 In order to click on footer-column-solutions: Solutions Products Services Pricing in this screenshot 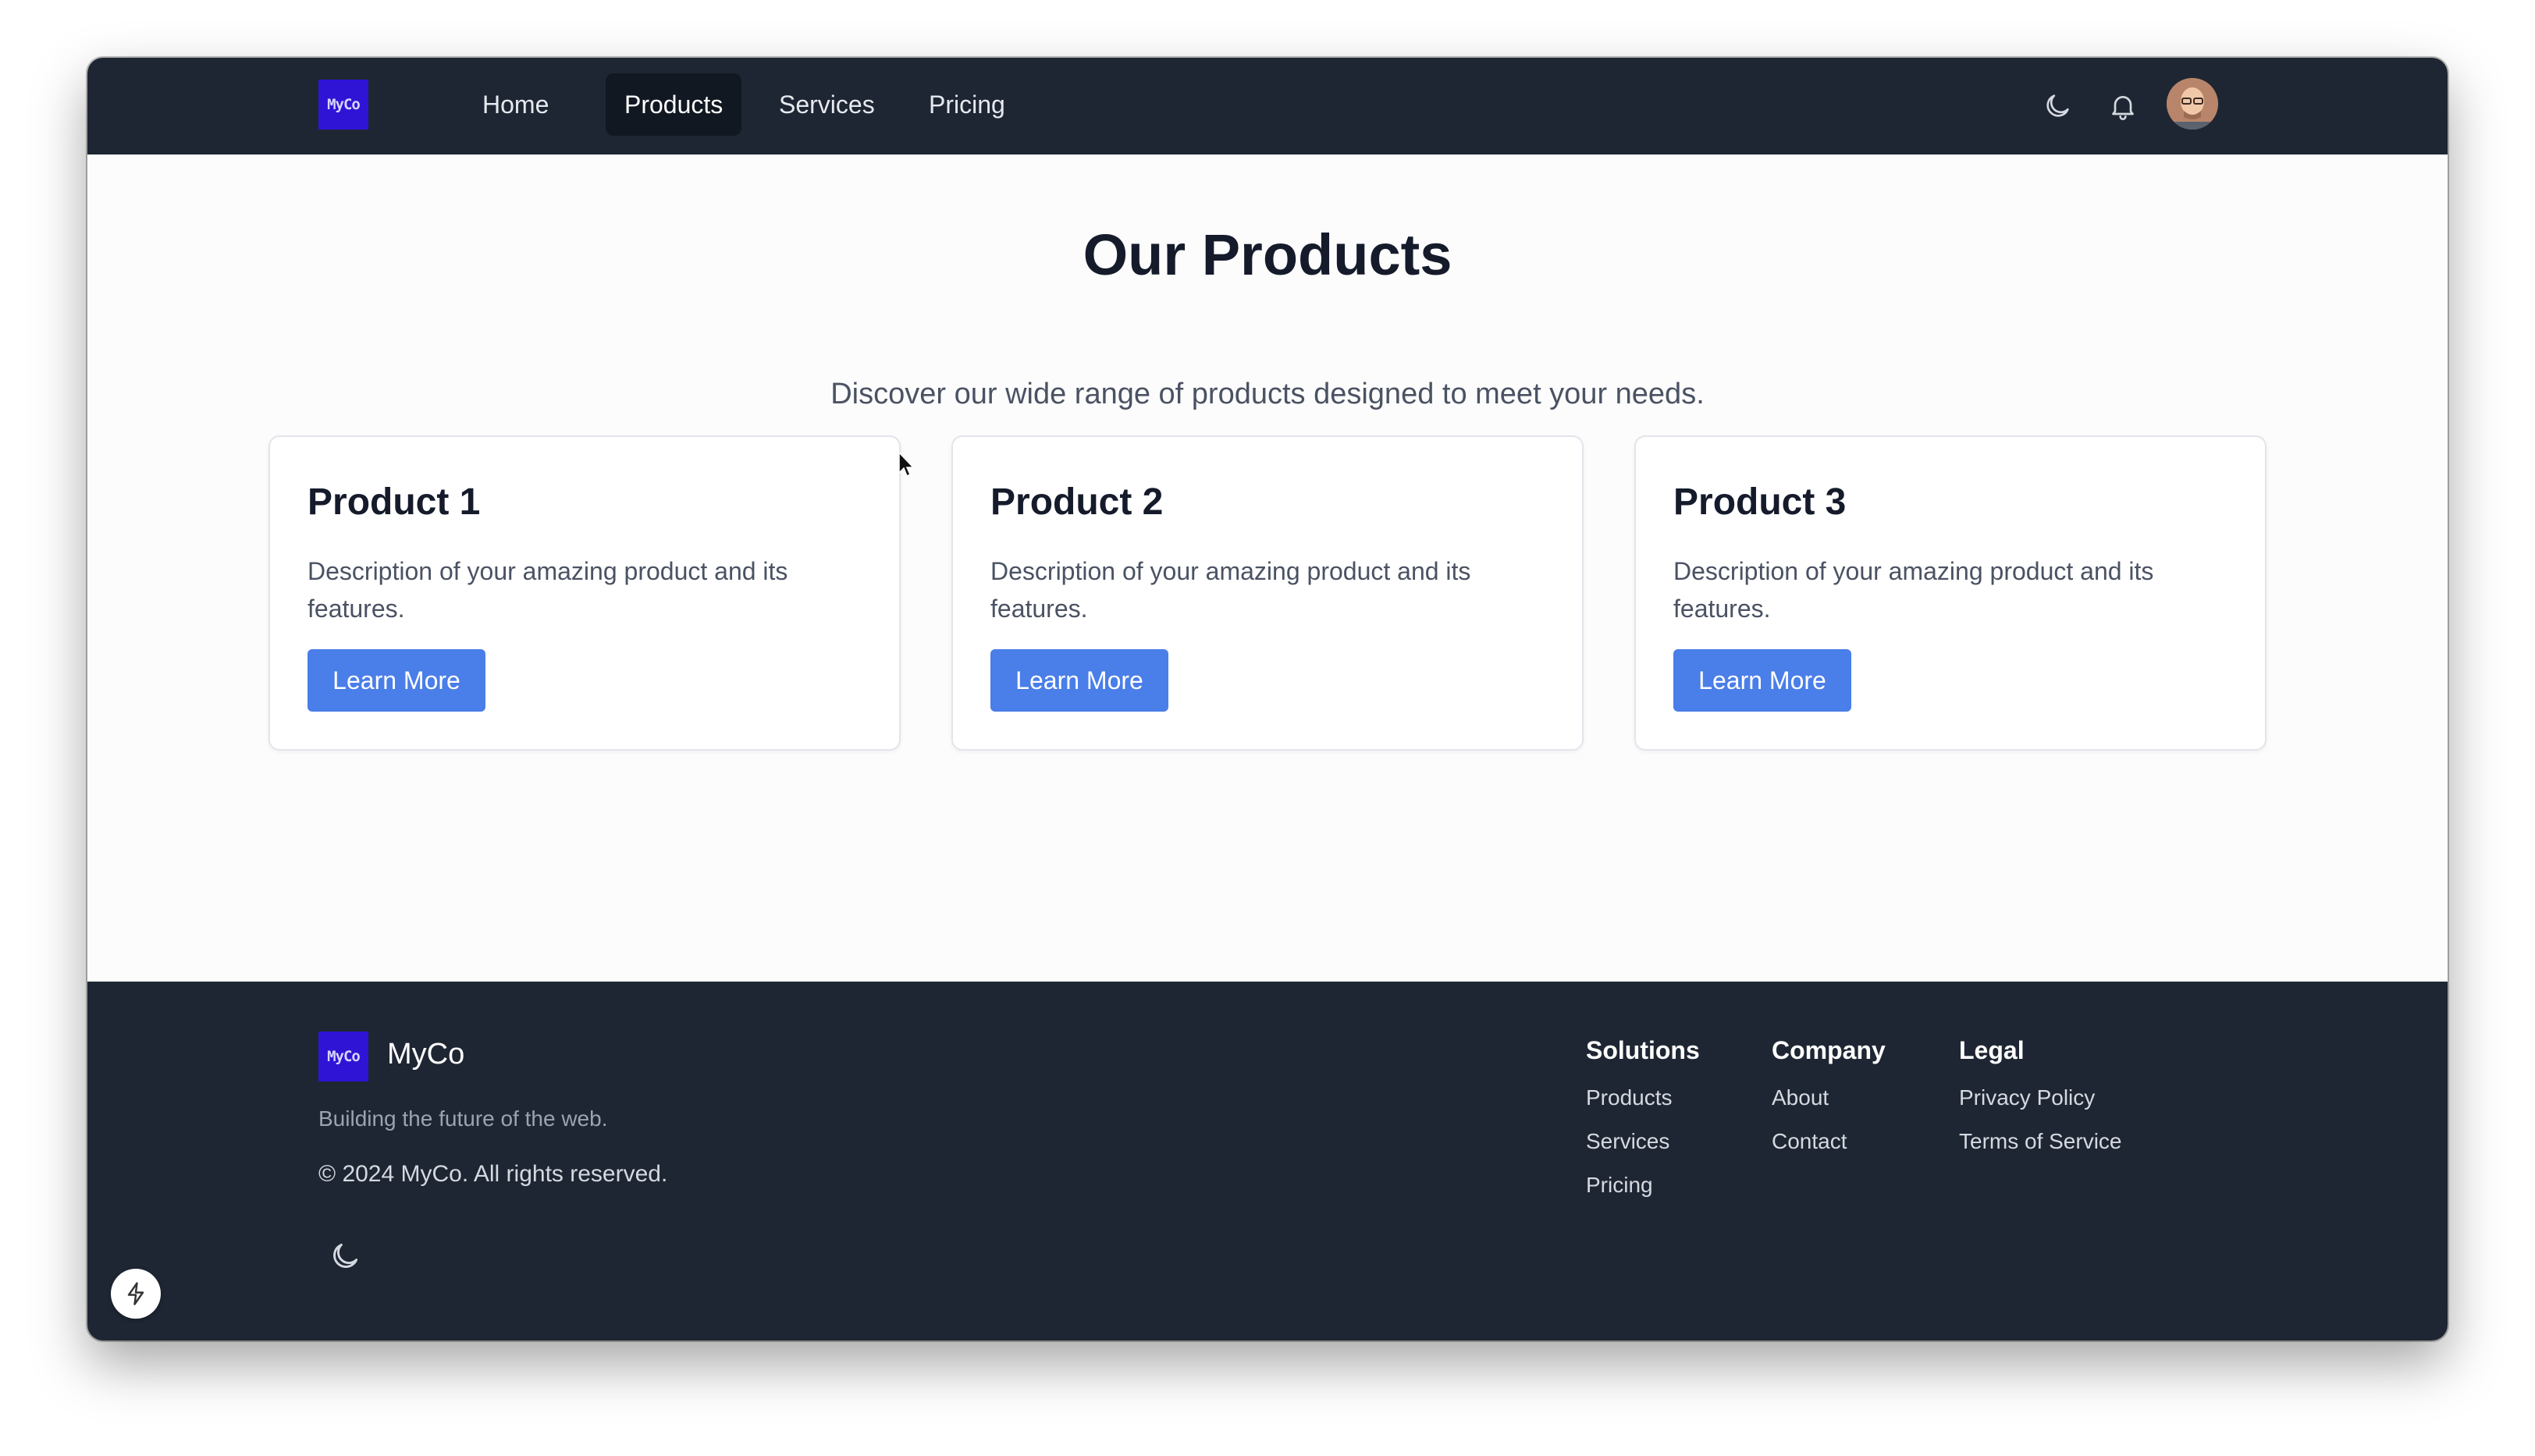, I will do `click(1643, 1126)`.